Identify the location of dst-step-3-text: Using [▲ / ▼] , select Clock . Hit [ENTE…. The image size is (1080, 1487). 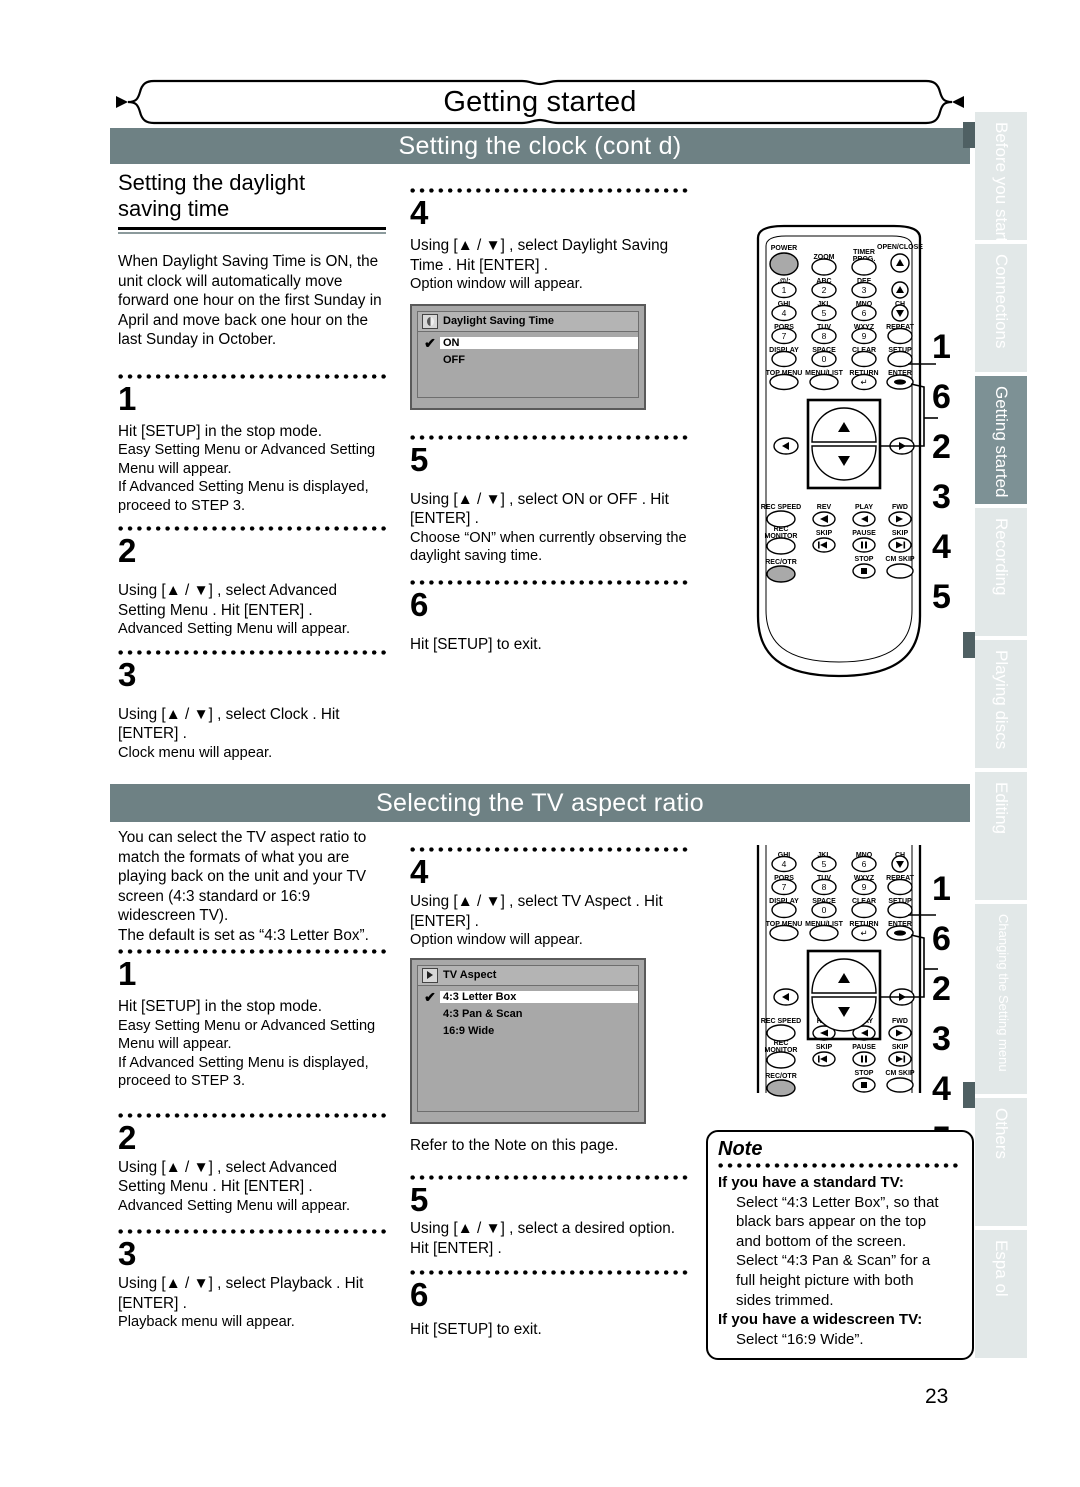
(229, 724).